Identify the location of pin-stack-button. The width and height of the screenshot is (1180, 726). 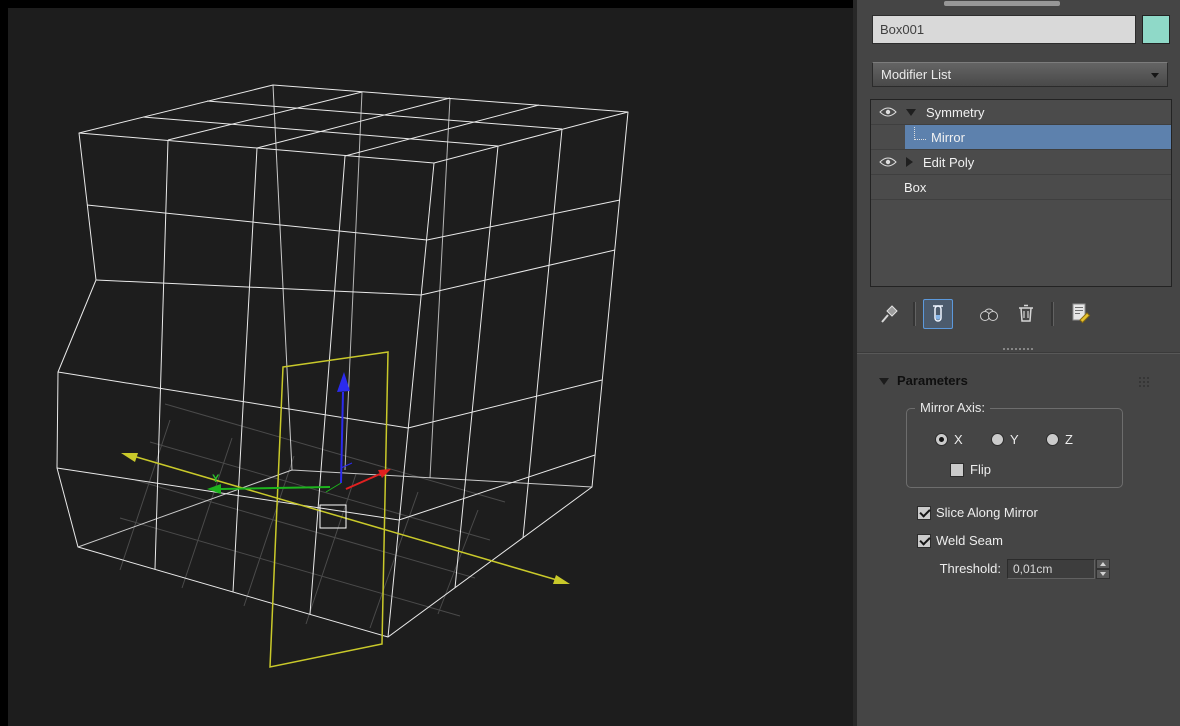
(889, 314).